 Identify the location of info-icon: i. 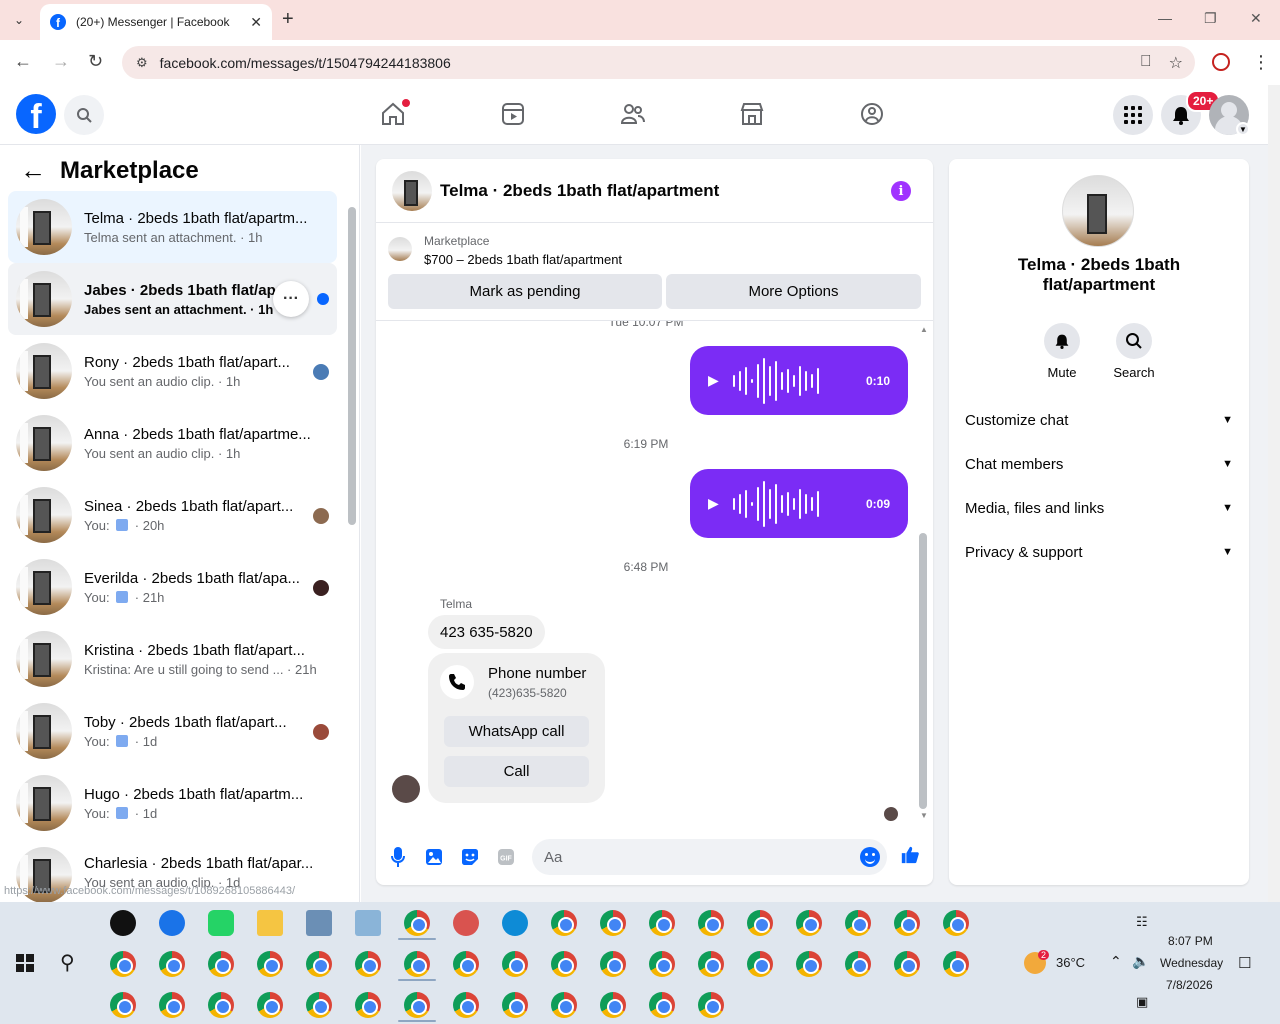
(901, 191).